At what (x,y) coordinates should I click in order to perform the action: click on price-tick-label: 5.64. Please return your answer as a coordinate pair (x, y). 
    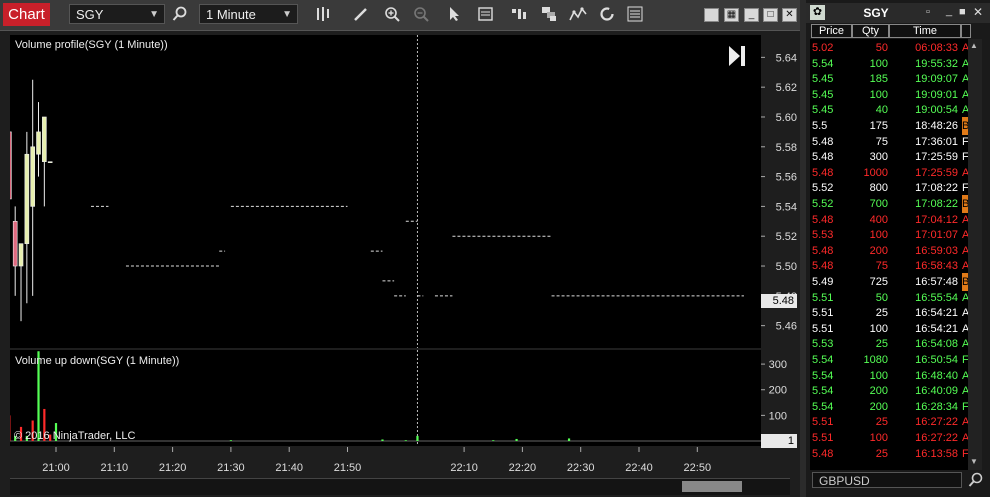
    Looking at the image, I should click on (786, 58).